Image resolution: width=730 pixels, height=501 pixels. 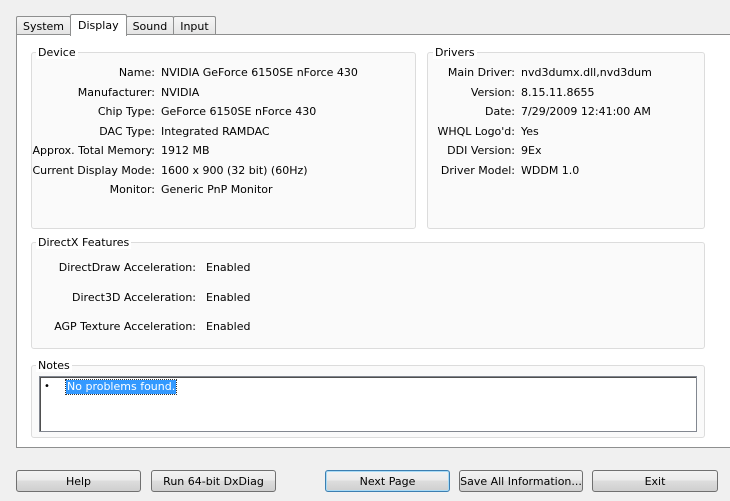 I want to click on tab-strip: System Display Sound Input, so click(x=116, y=25).